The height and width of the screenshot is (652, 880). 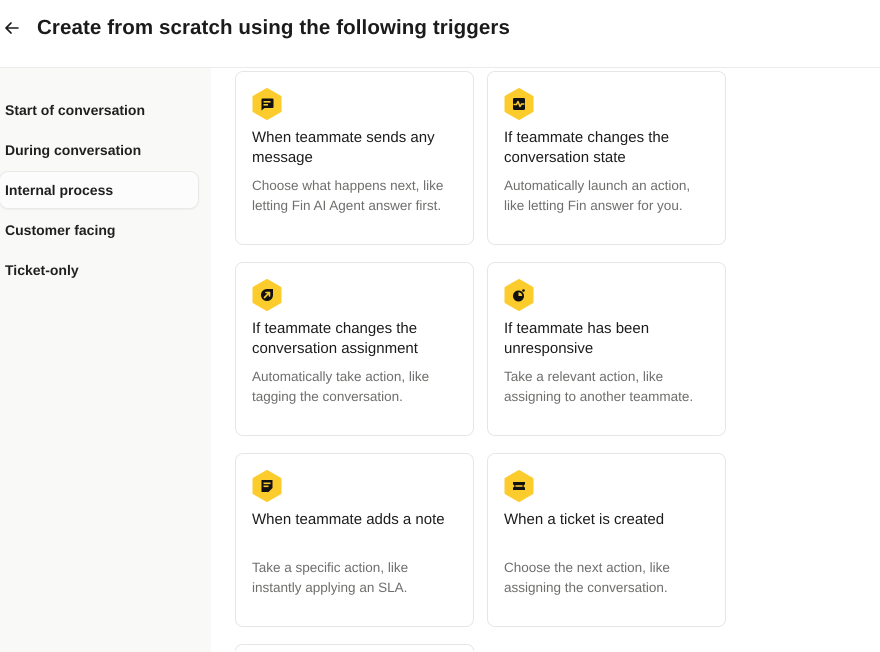 I want to click on trigger-card: If teammate changes the conversation assignment Automatically take action, like tagging the conversation., so click(x=354, y=349).